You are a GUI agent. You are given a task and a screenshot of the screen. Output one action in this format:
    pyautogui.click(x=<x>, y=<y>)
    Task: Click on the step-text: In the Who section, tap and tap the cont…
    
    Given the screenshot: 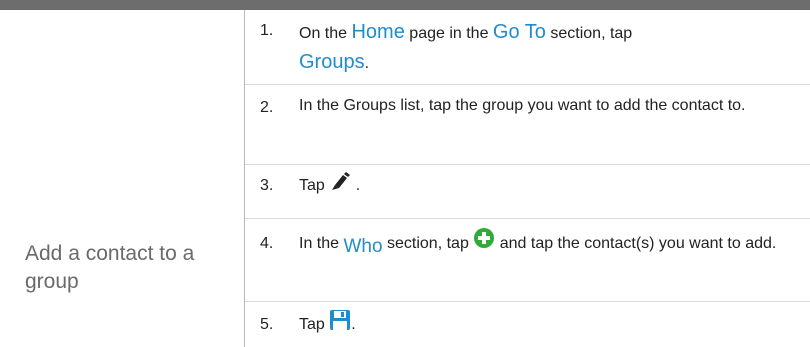 What is the action you would take?
    pyautogui.click(x=546, y=244)
    